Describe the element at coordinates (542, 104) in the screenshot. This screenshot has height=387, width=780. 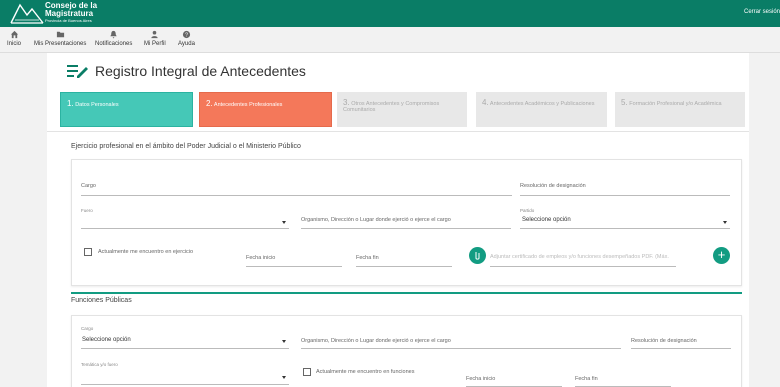
I see `step-label: Antecedentes Académicos y Publicaciones` at that location.